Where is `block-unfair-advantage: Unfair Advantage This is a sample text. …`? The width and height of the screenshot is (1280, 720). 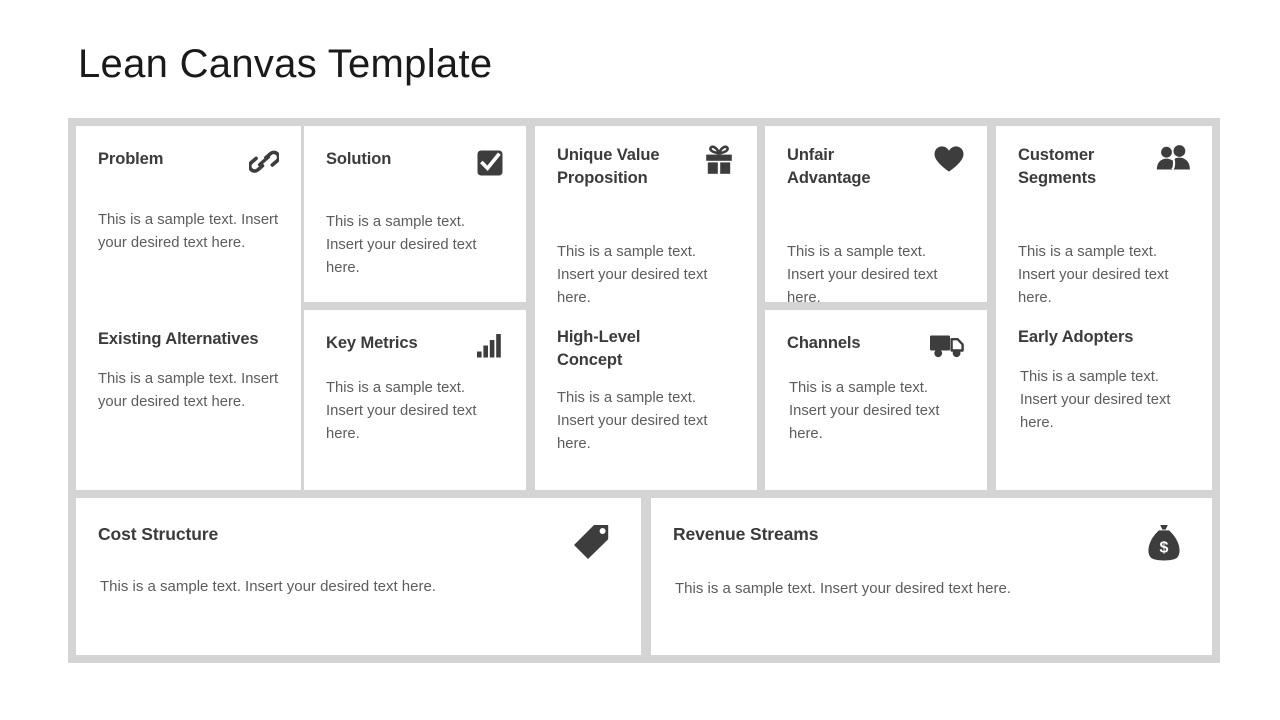 block-unfair-advantage: Unfair Advantage This is a sample text. … is located at coordinates (876, 227).